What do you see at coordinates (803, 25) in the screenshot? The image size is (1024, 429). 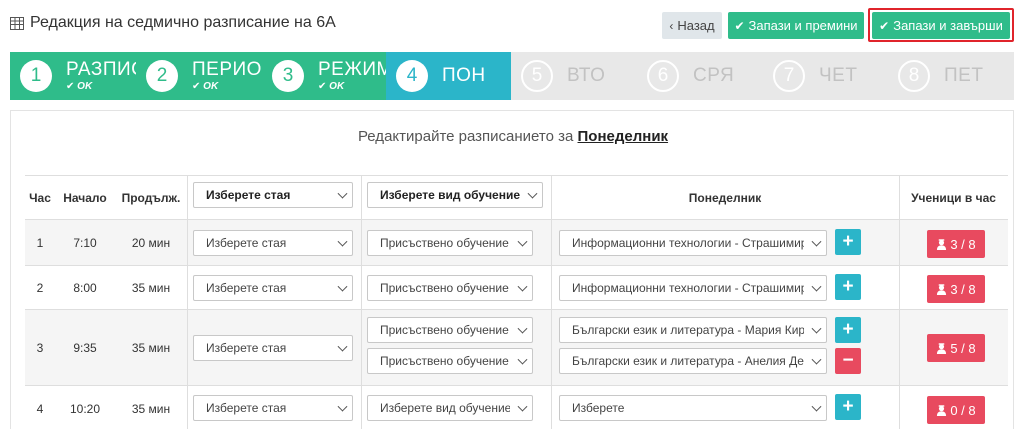 I see `save-and-next-label: Запази и премини` at bounding box center [803, 25].